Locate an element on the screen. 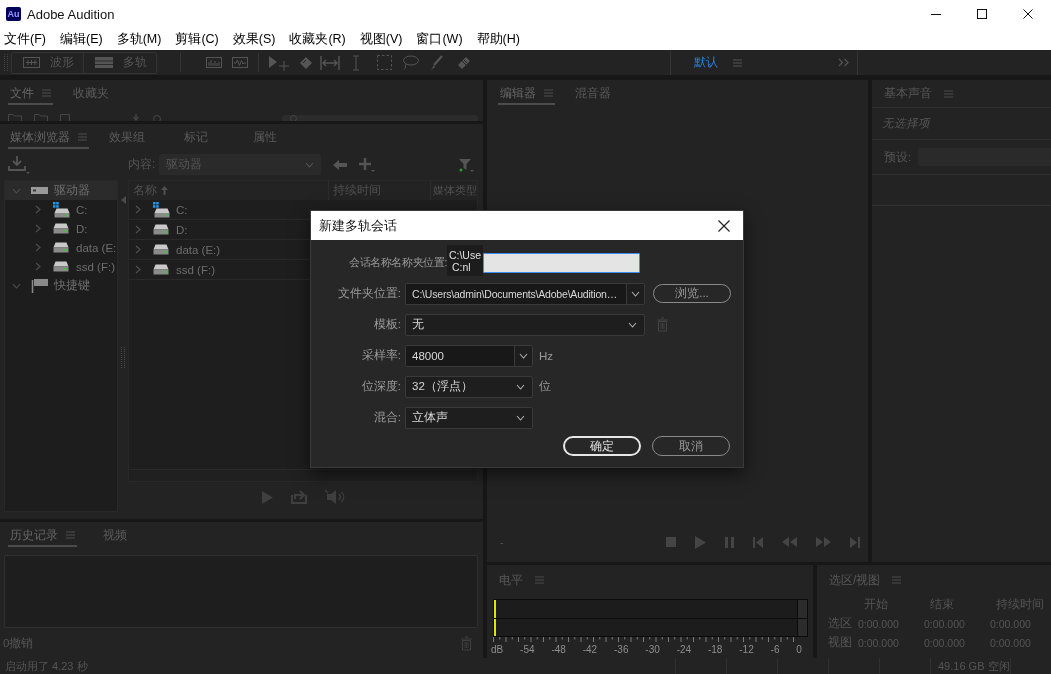  search-field is located at coordinates (380, 118).